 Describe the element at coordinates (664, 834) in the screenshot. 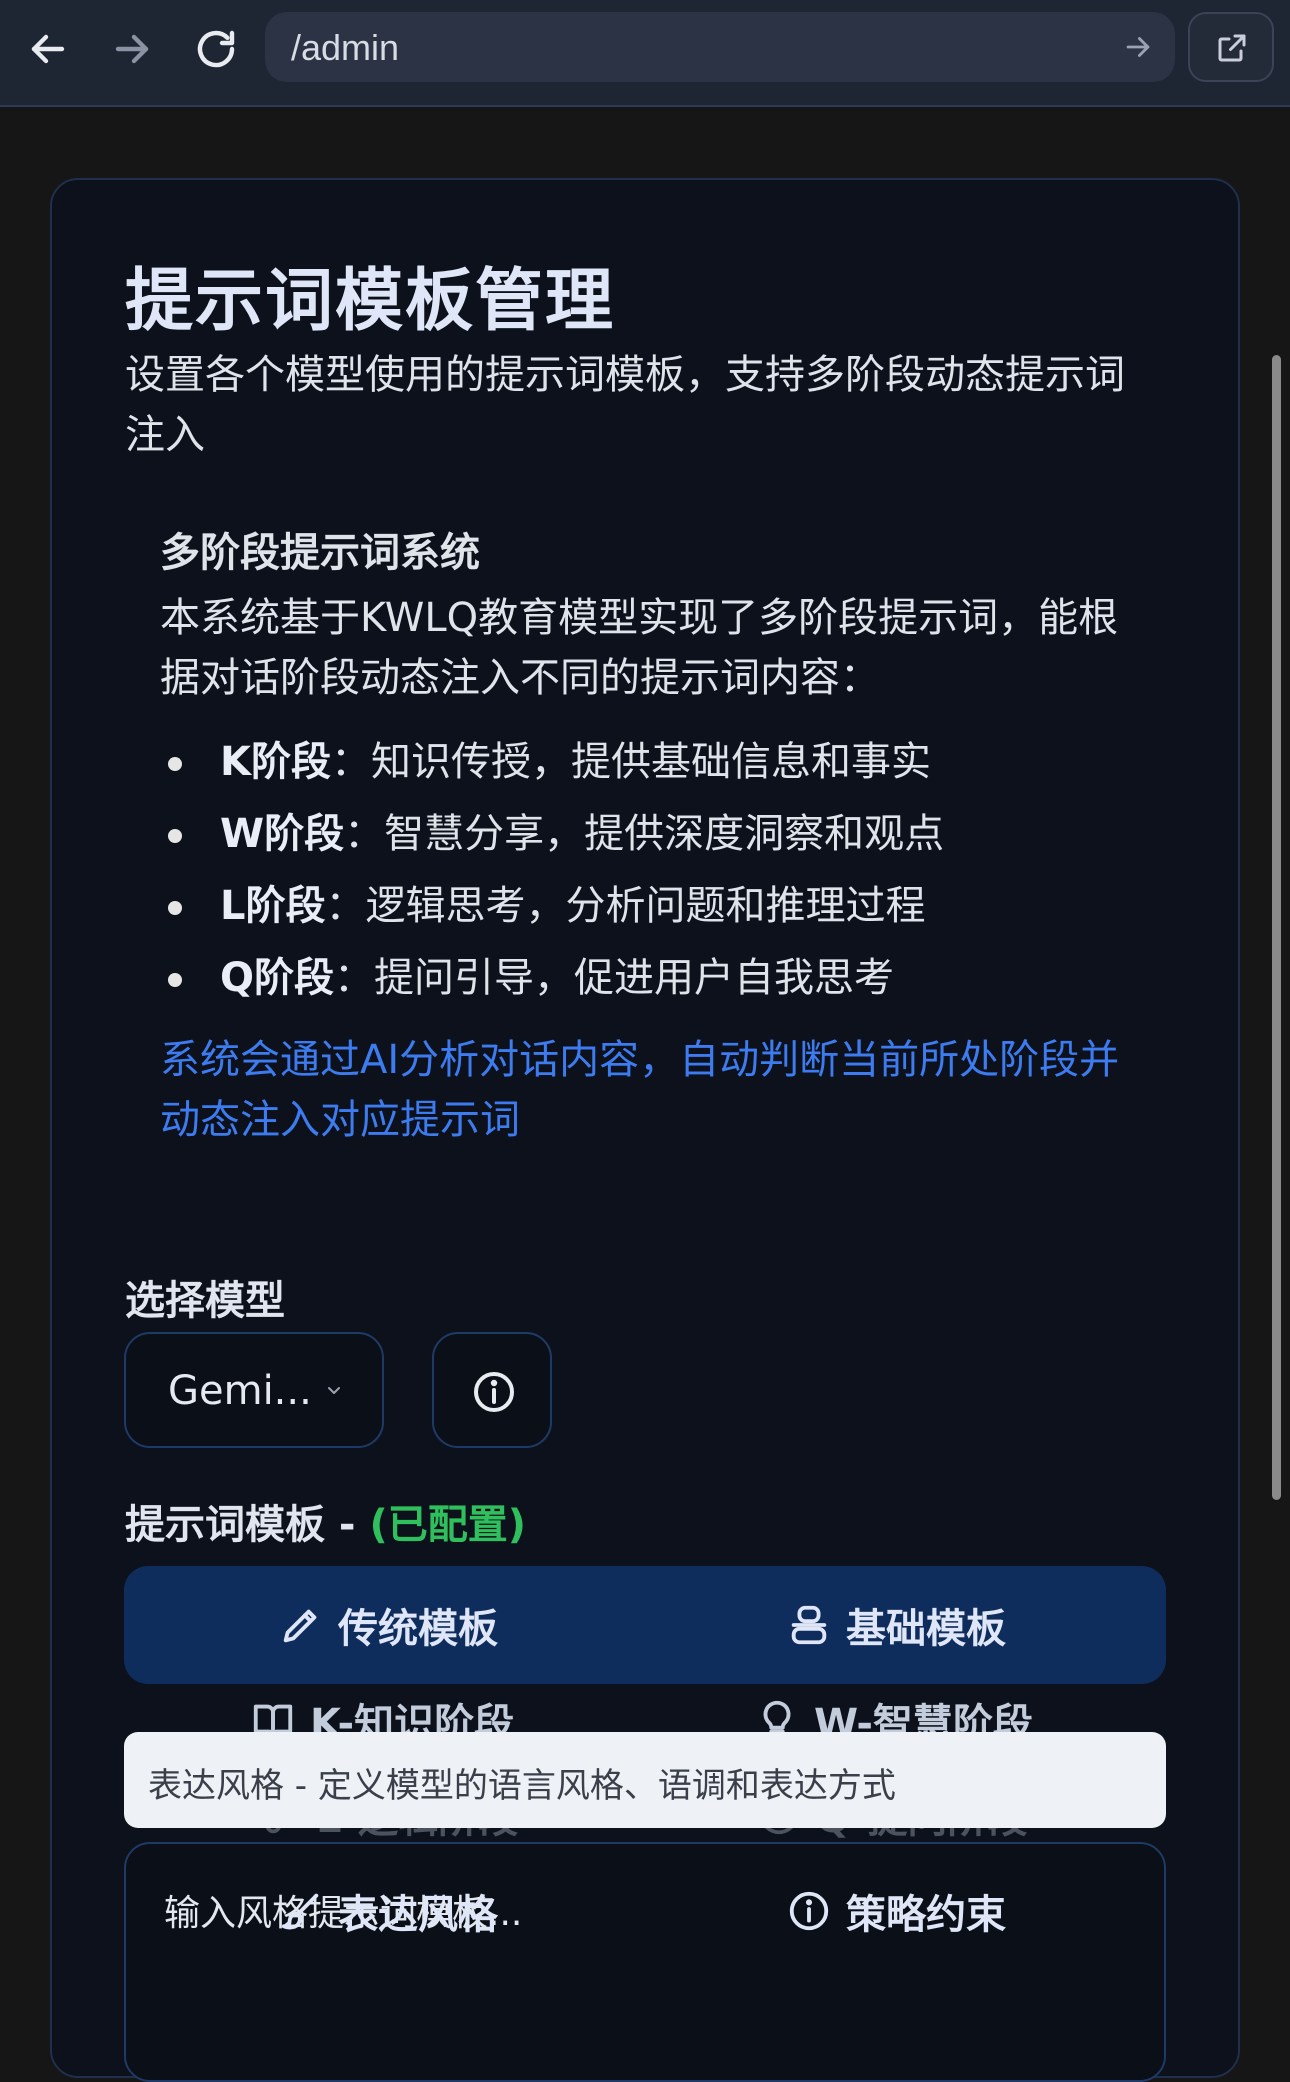

I see `stage-text: 智慧分享，提供深度洞察和观点` at that location.